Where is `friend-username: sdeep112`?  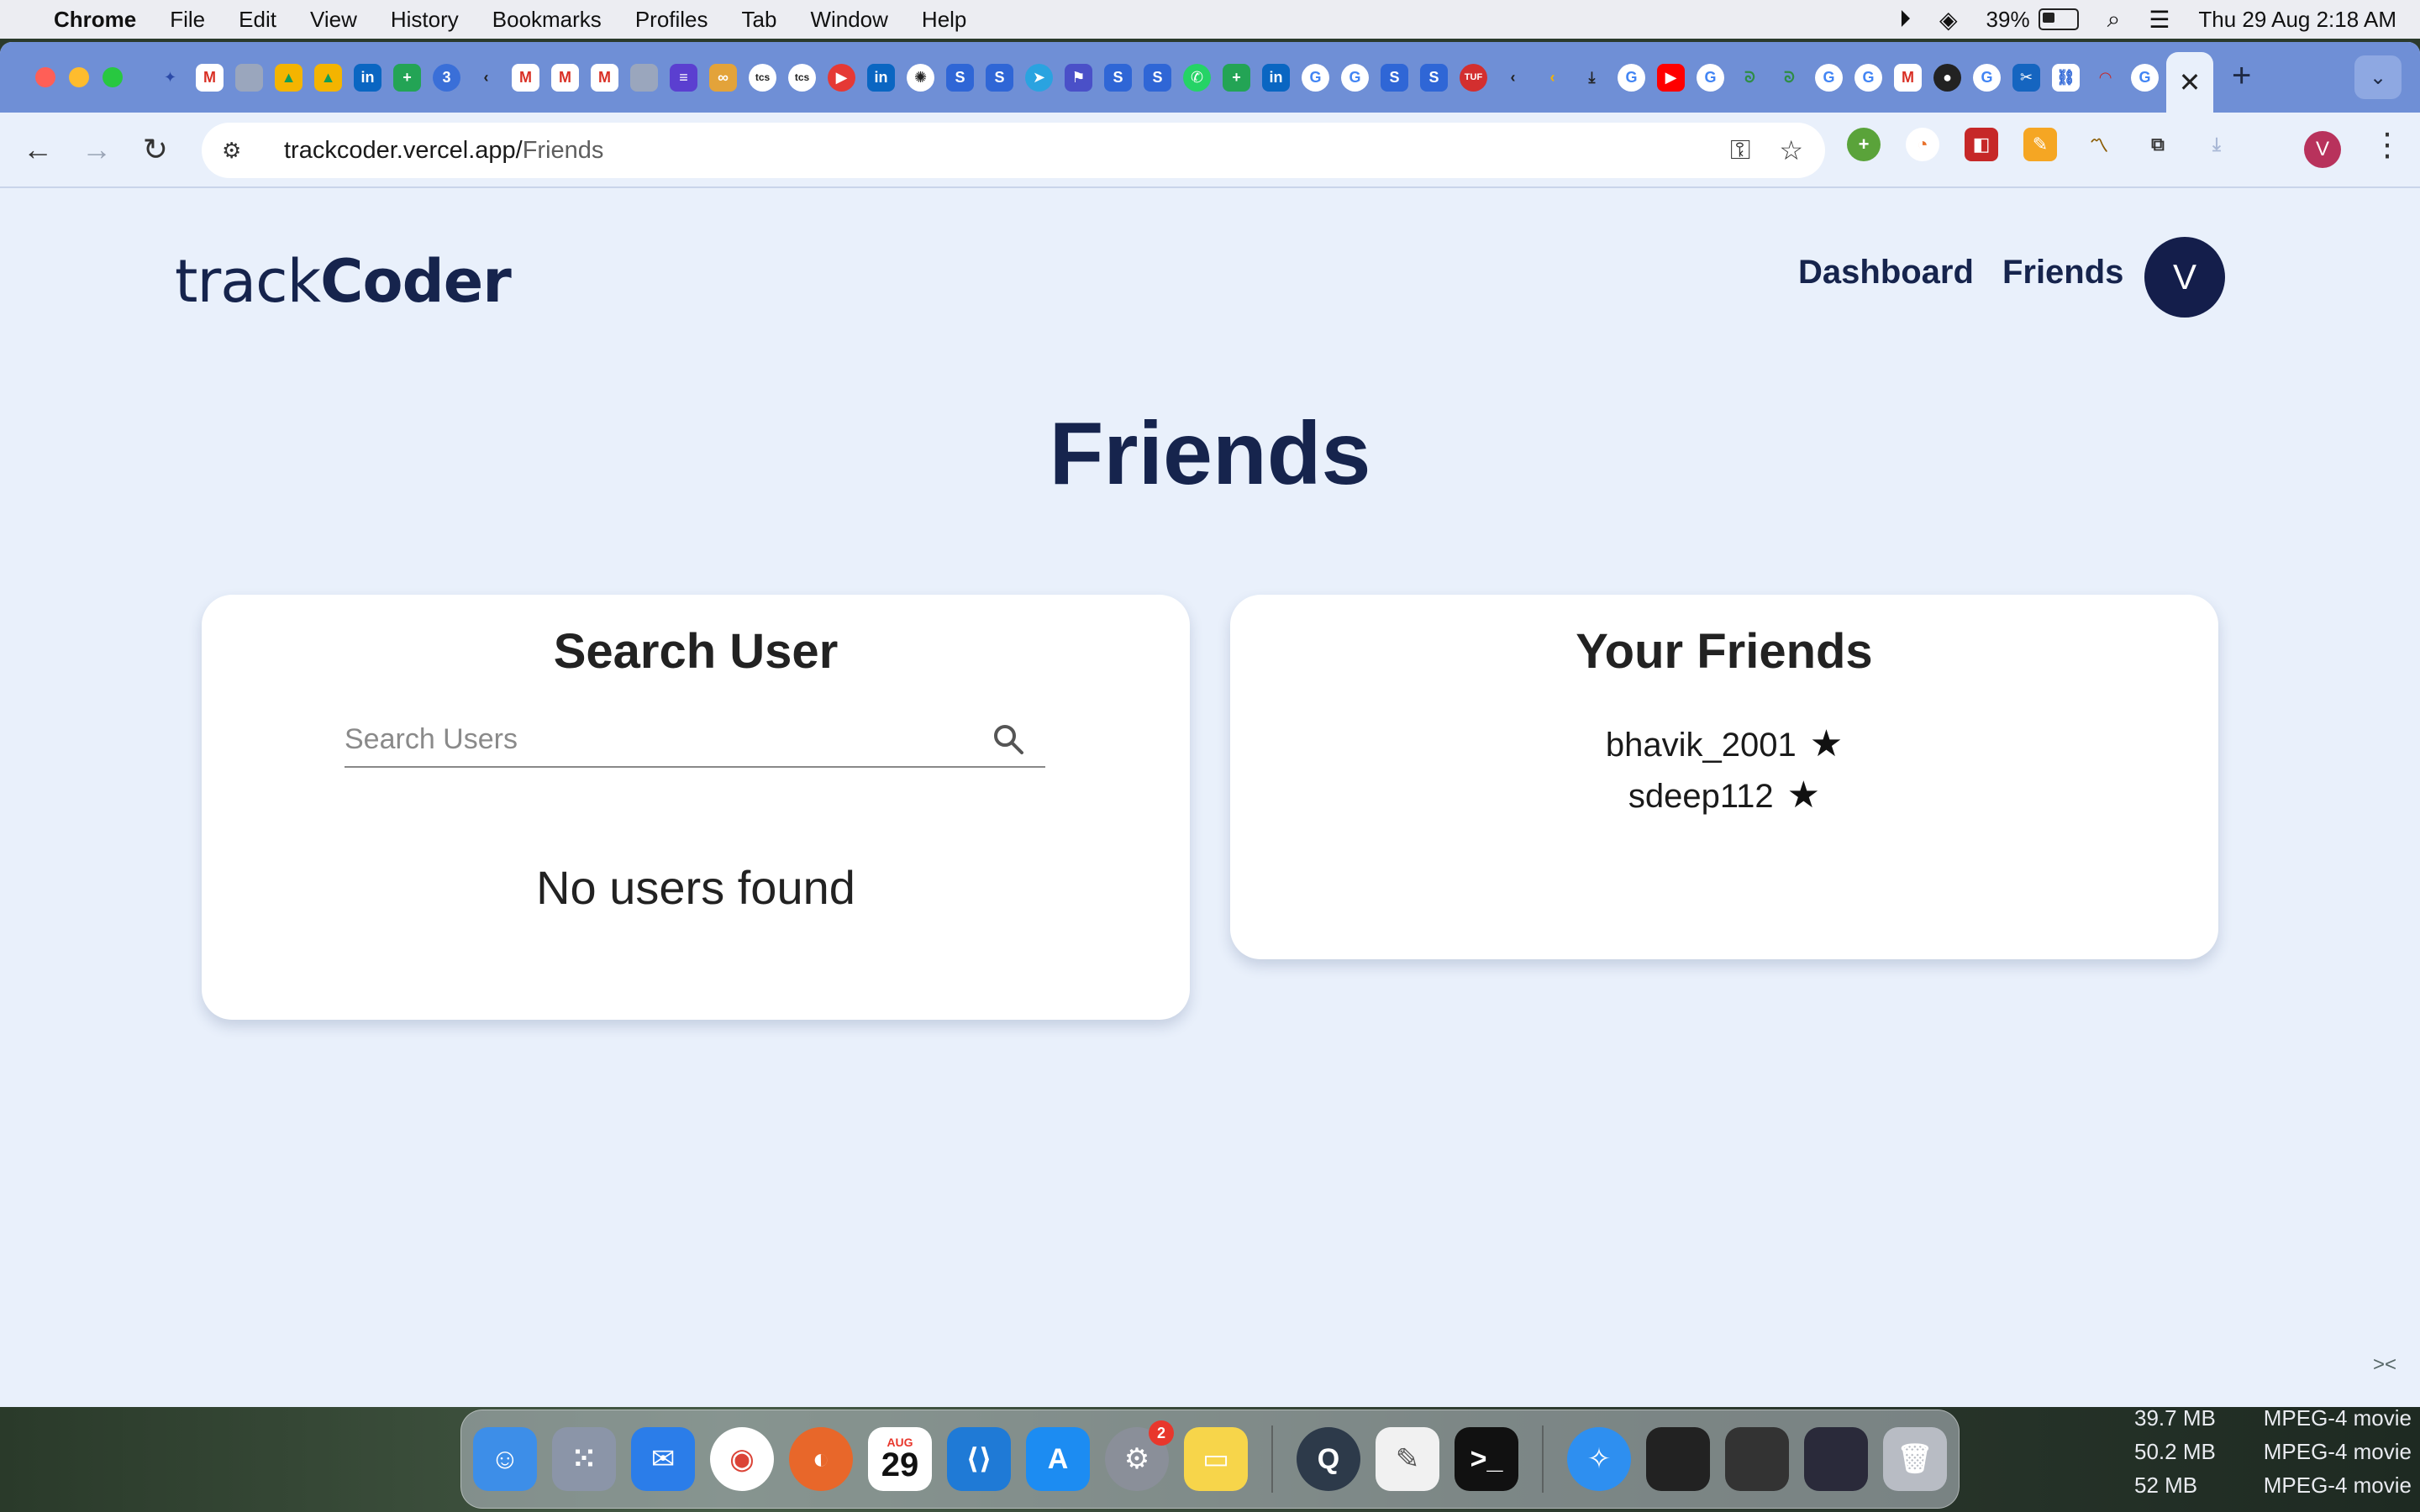 friend-username: sdeep112 is located at coordinates (1701, 796).